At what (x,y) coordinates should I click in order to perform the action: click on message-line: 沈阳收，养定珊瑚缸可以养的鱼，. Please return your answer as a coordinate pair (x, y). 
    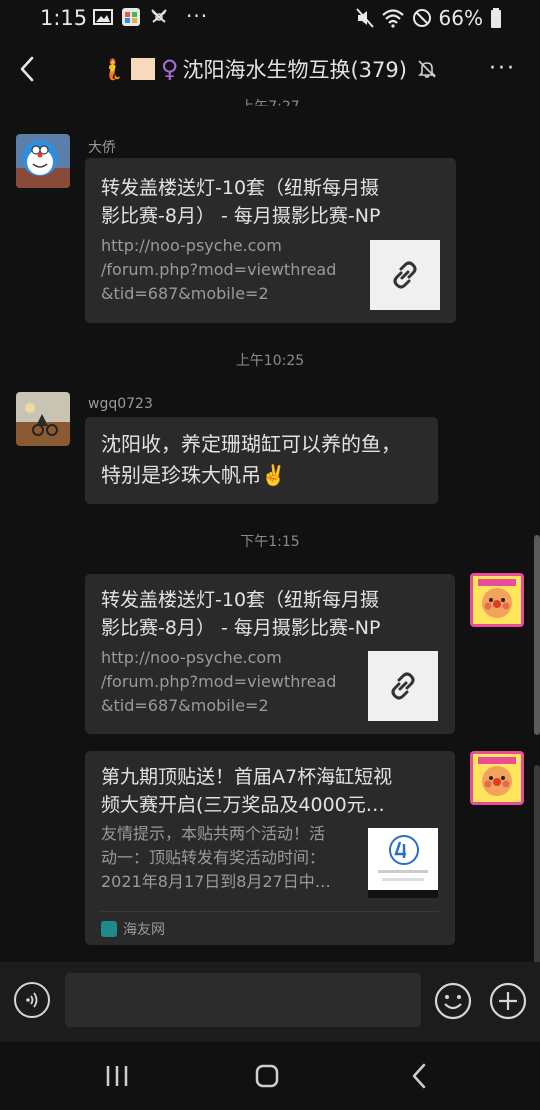
    Looking at the image, I should click on (251, 444).